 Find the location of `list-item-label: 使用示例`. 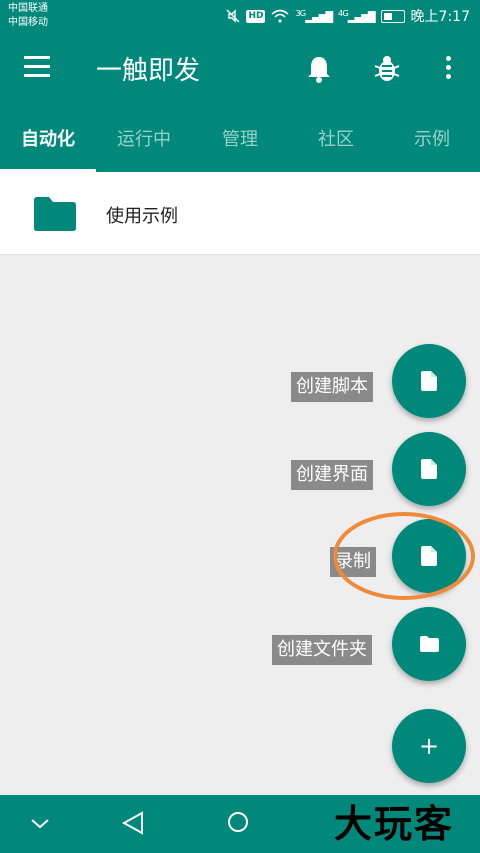

list-item-label: 使用示例 is located at coordinates (142, 216).